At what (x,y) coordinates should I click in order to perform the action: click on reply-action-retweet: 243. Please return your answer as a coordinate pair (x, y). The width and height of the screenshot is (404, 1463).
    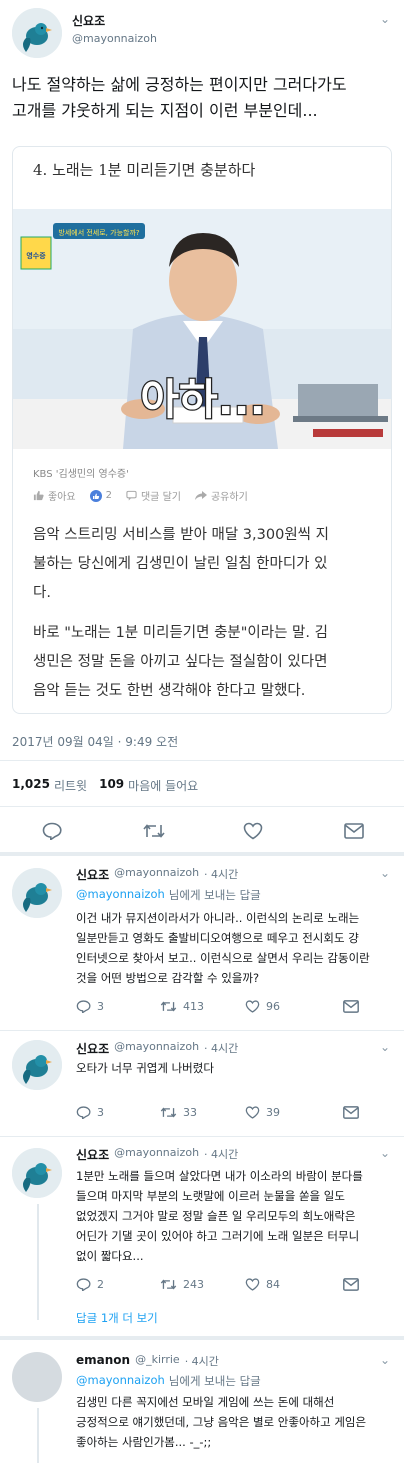
    Looking at the image, I should click on (182, 1284).